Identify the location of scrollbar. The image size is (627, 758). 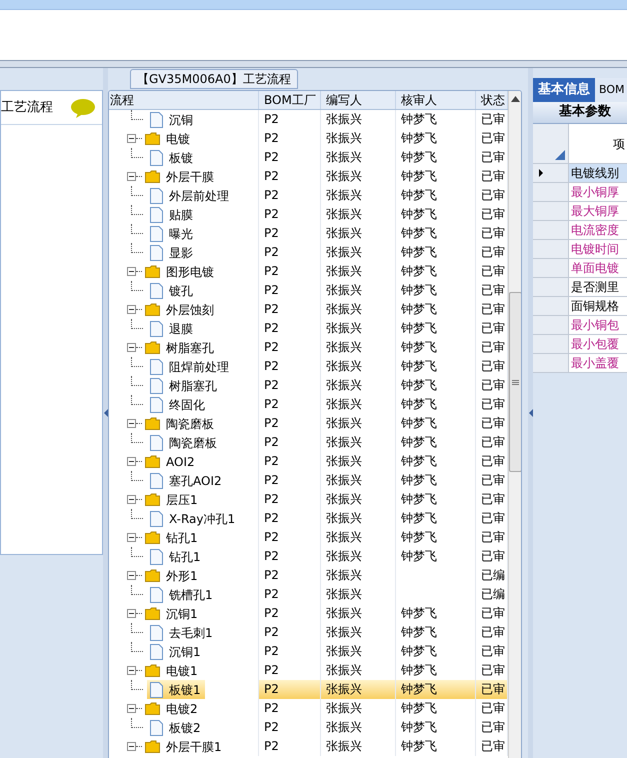
(514, 424).